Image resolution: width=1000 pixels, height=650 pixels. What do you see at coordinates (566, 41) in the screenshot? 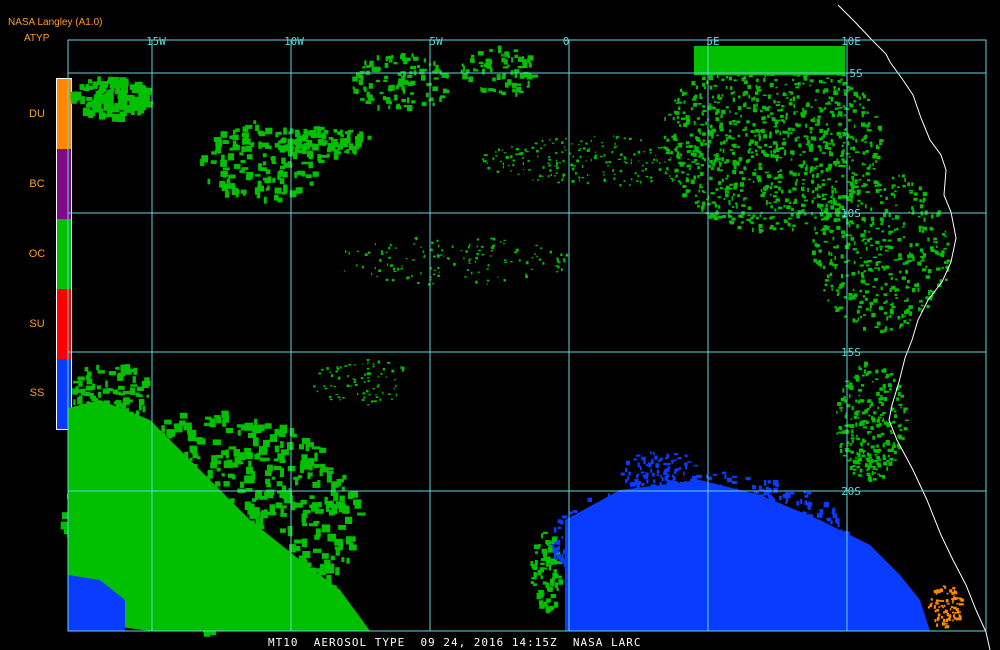
I see `lon-label-0: 0` at bounding box center [566, 41].